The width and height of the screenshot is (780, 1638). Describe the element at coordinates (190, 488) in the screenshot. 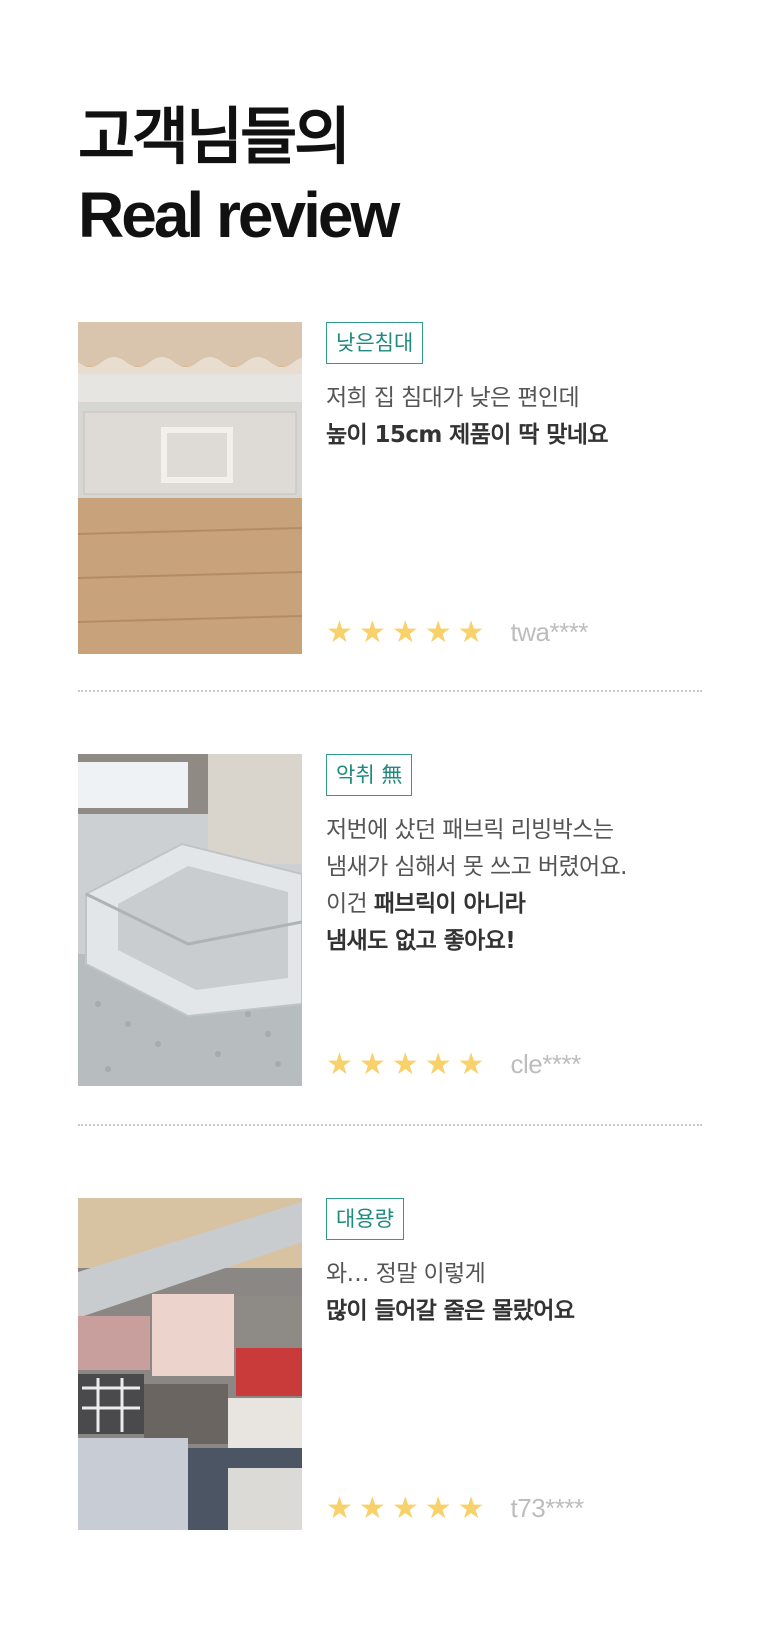

I see `review-photo-underbed-box` at that location.